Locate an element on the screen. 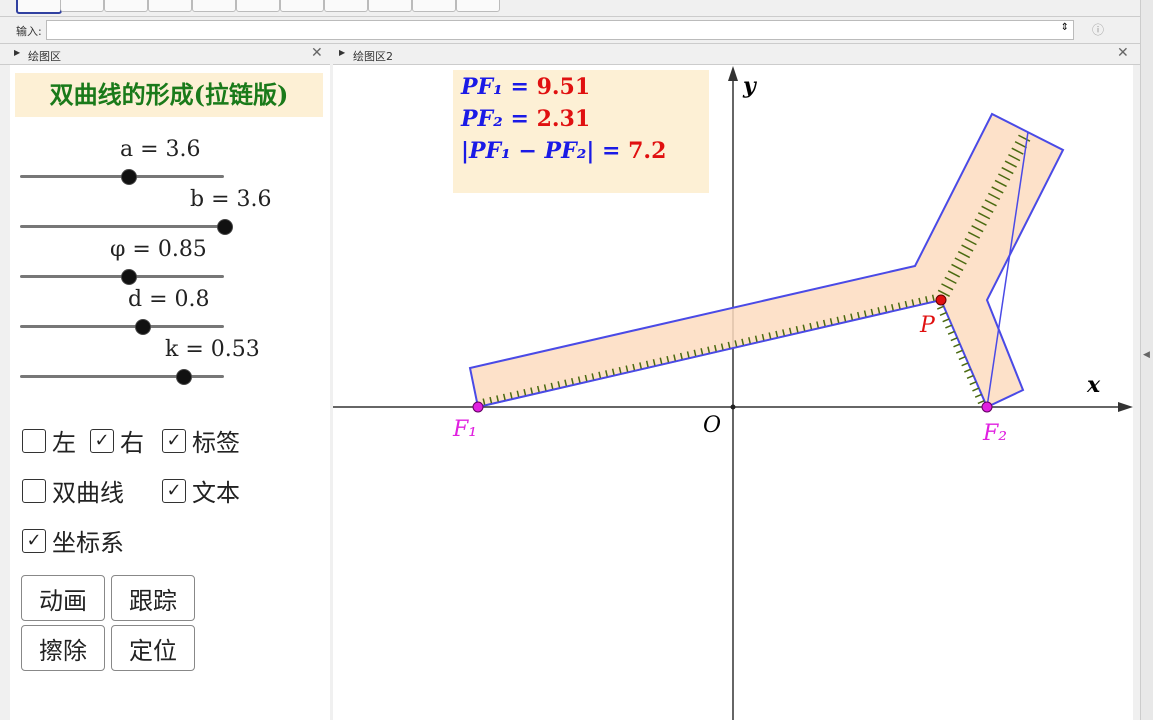  left-panel-header: ▶ 绘图区 ✕ is located at coordinates (165, 54).